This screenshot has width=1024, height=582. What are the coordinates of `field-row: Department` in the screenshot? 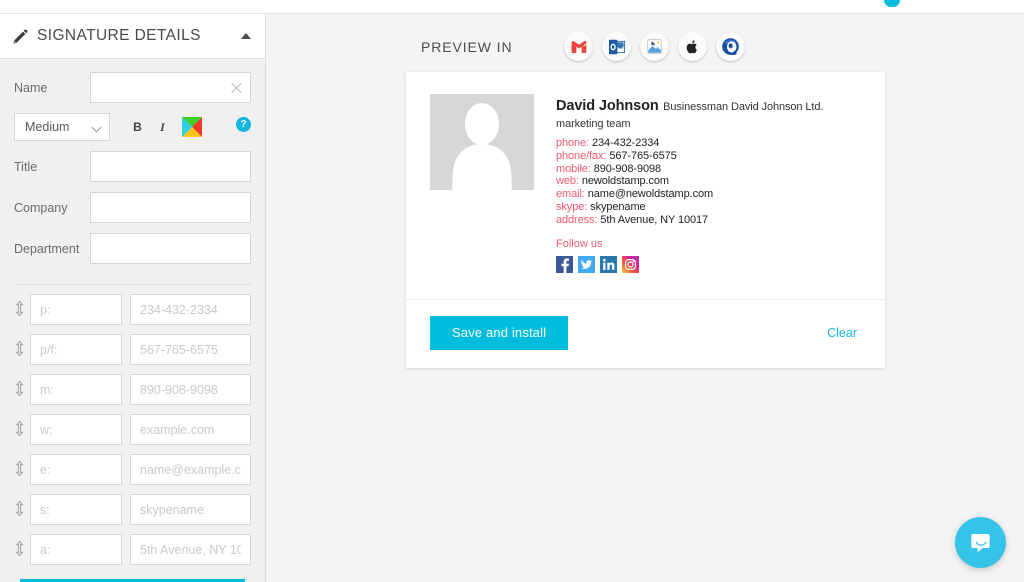 It's located at (132, 243).